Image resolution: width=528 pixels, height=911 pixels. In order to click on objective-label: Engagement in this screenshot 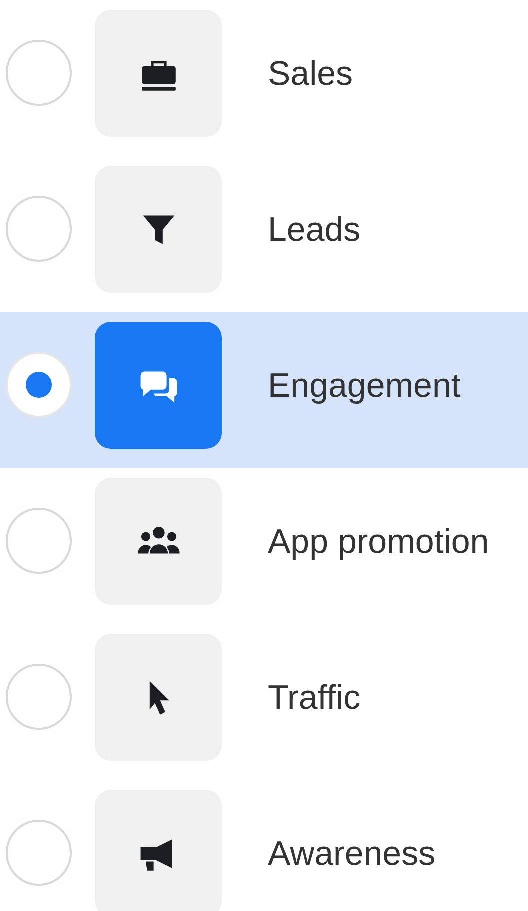, I will do `click(364, 386)`.